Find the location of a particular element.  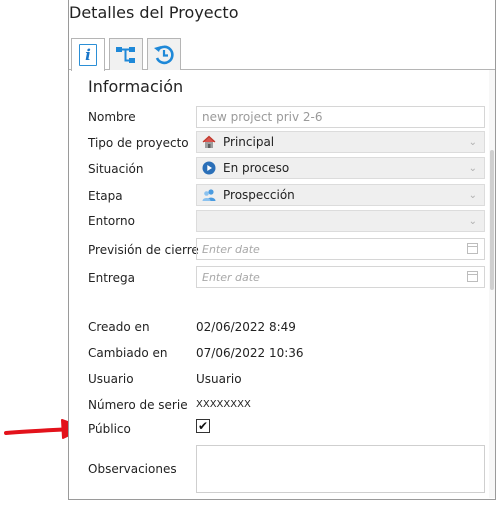

scrollbar is located at coordinates (492, 284).